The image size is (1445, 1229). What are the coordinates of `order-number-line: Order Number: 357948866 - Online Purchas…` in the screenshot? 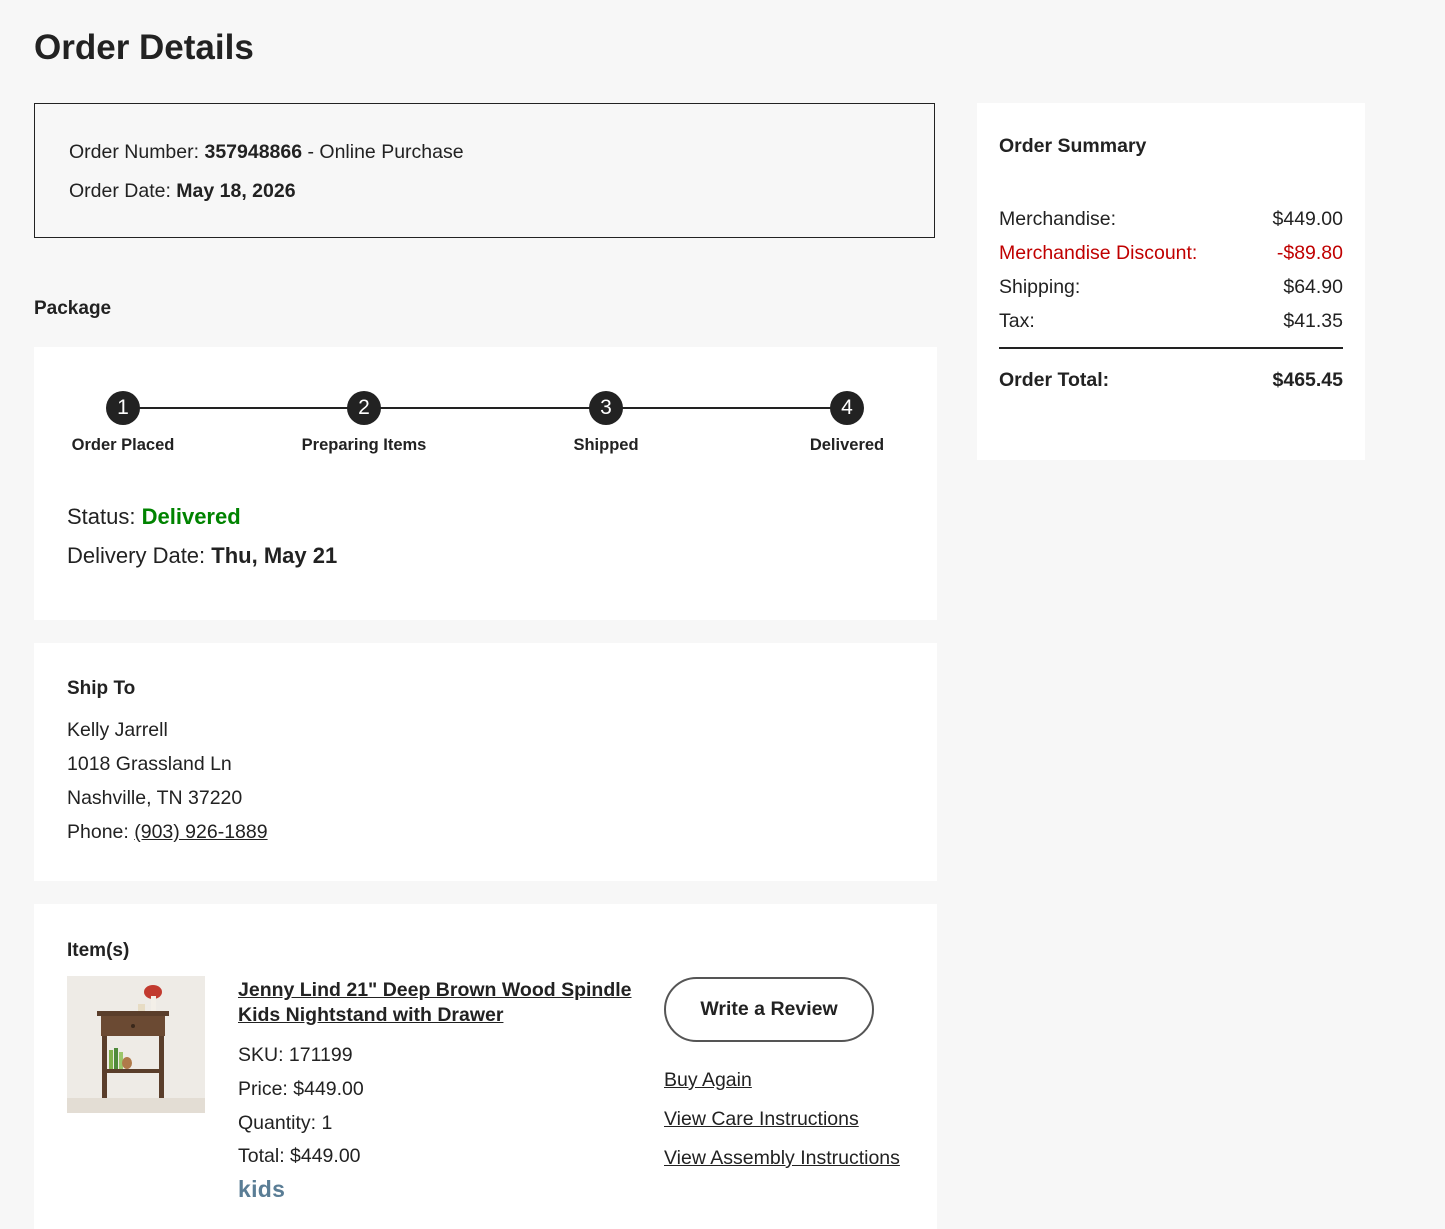 It's located at (266, 152).